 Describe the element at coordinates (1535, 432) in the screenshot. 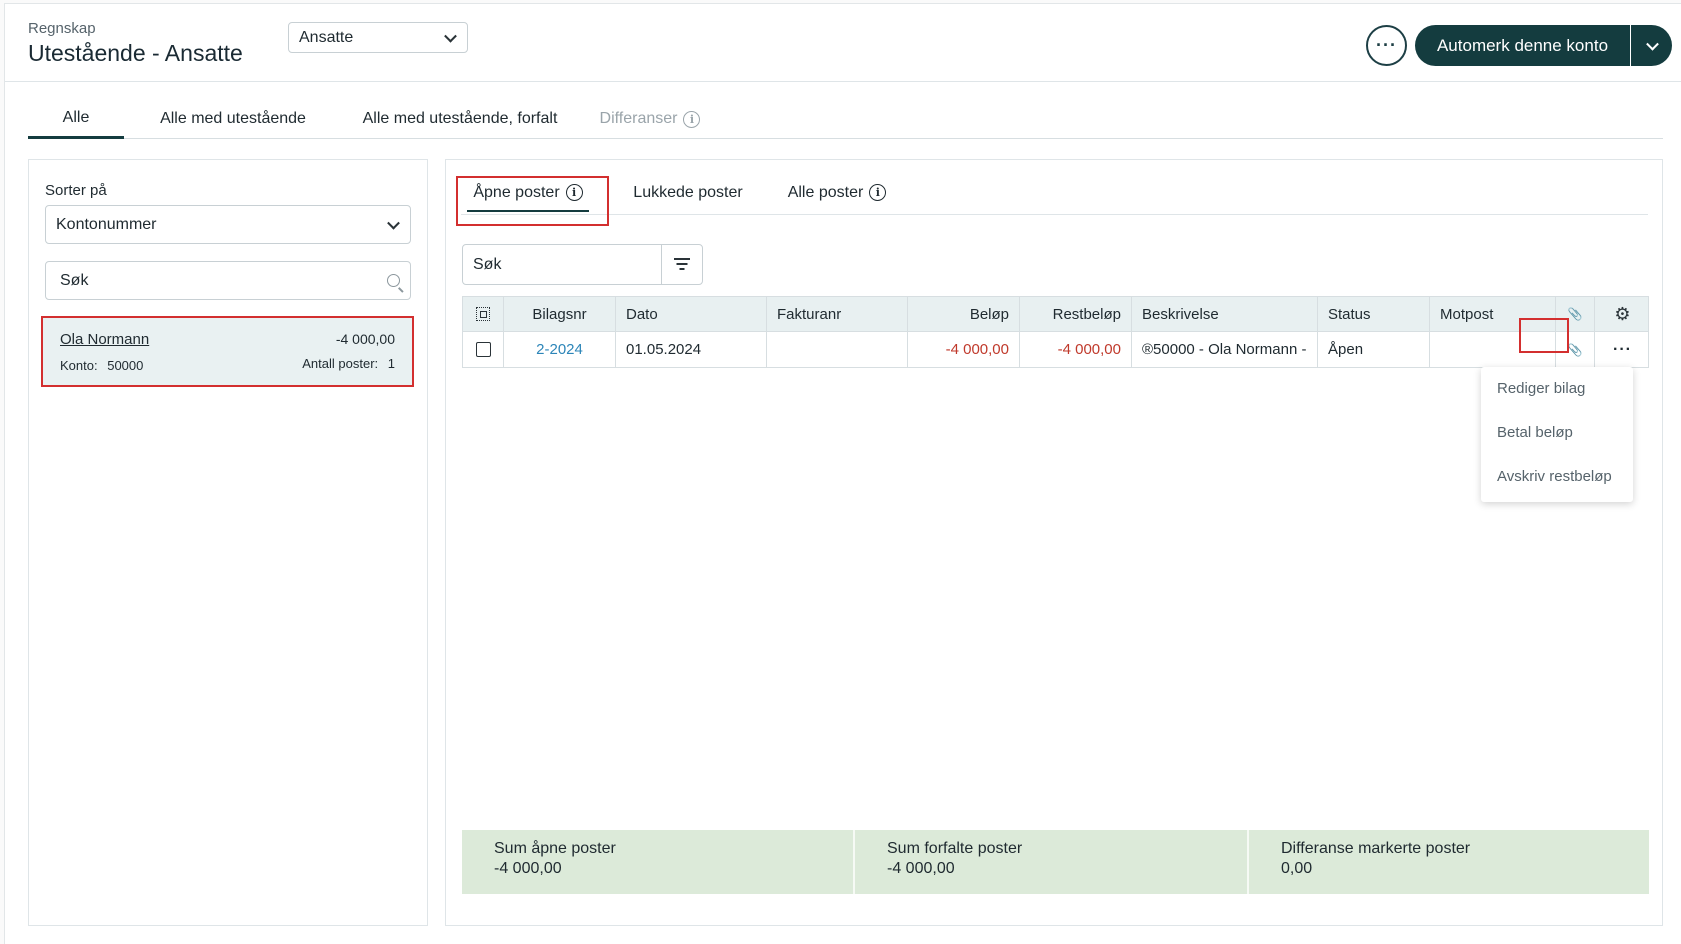

I see `menu-item-betal-belop: Betal beløp` at that location.